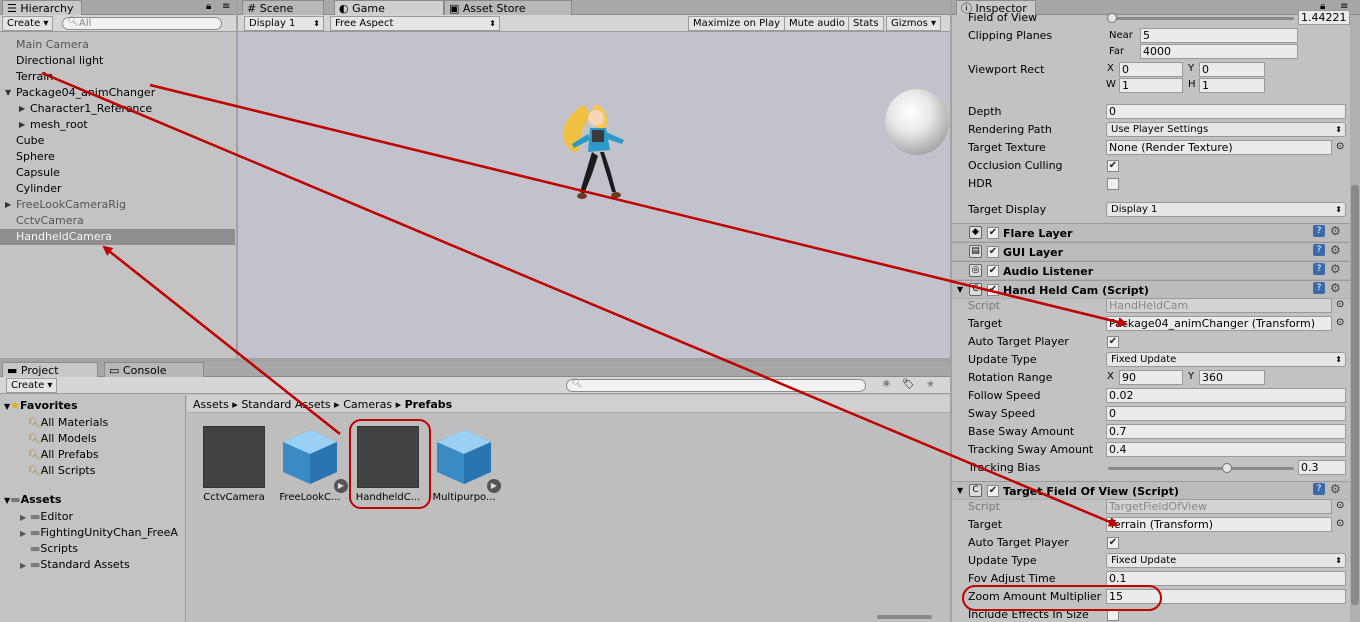 The height and width of the screenshot is (622, 1360). I want to click on hierarchy-item: Capsule, so click(38, 173).